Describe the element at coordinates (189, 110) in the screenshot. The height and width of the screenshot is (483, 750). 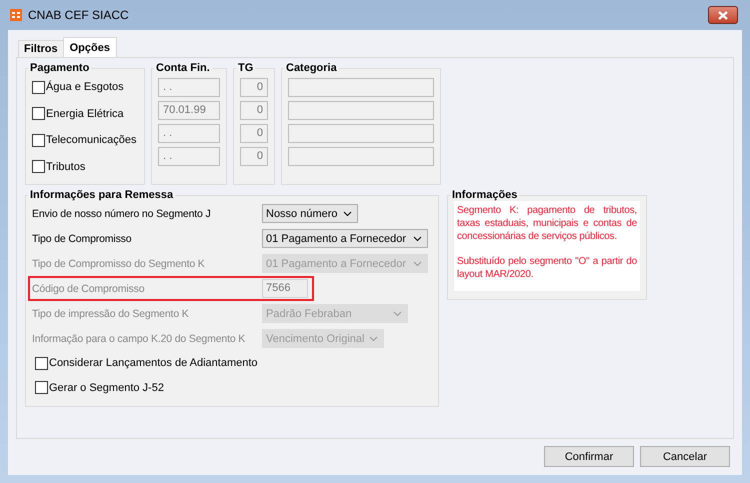
I see `account-field: 70.01.99` at that location.